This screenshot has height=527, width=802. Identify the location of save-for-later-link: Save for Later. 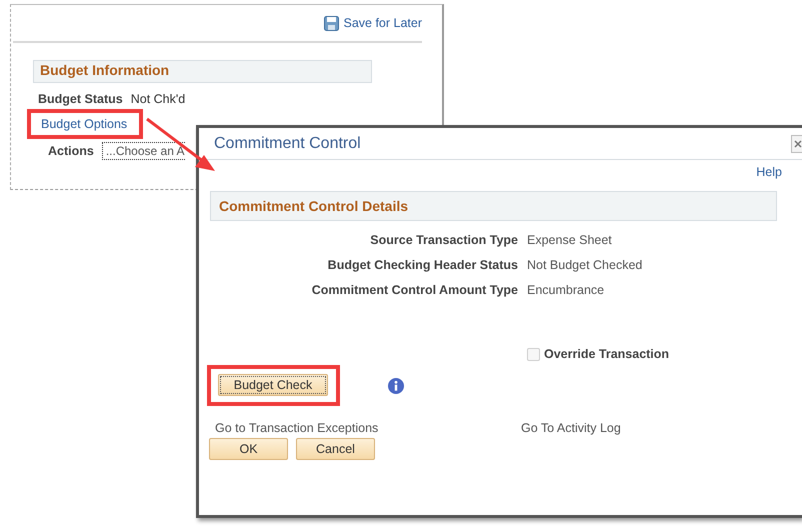
(373, 23).